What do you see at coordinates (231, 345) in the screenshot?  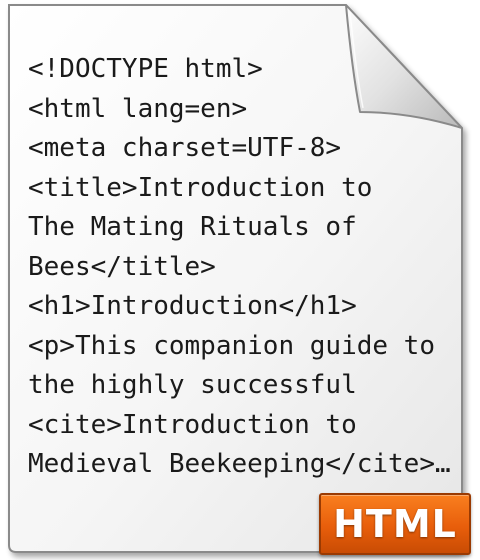 I see `code-line: <p>This companion guide to` at bounding box center [231, 345].